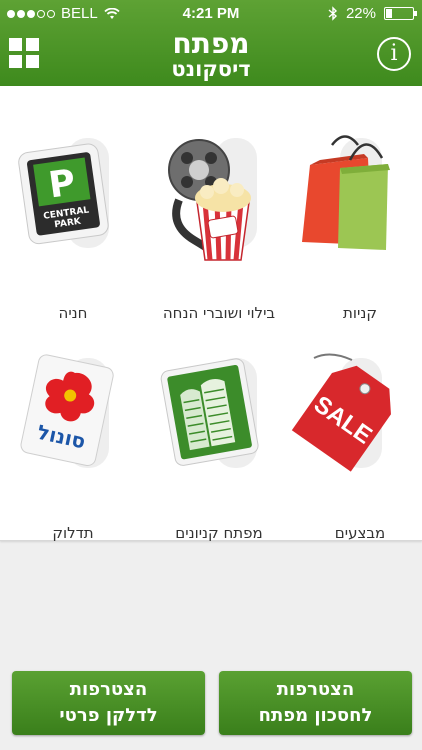 This screenshot has width=422, height=750. I want to click on tile-label-malls: מפתח קניונים, so click(219, 533).